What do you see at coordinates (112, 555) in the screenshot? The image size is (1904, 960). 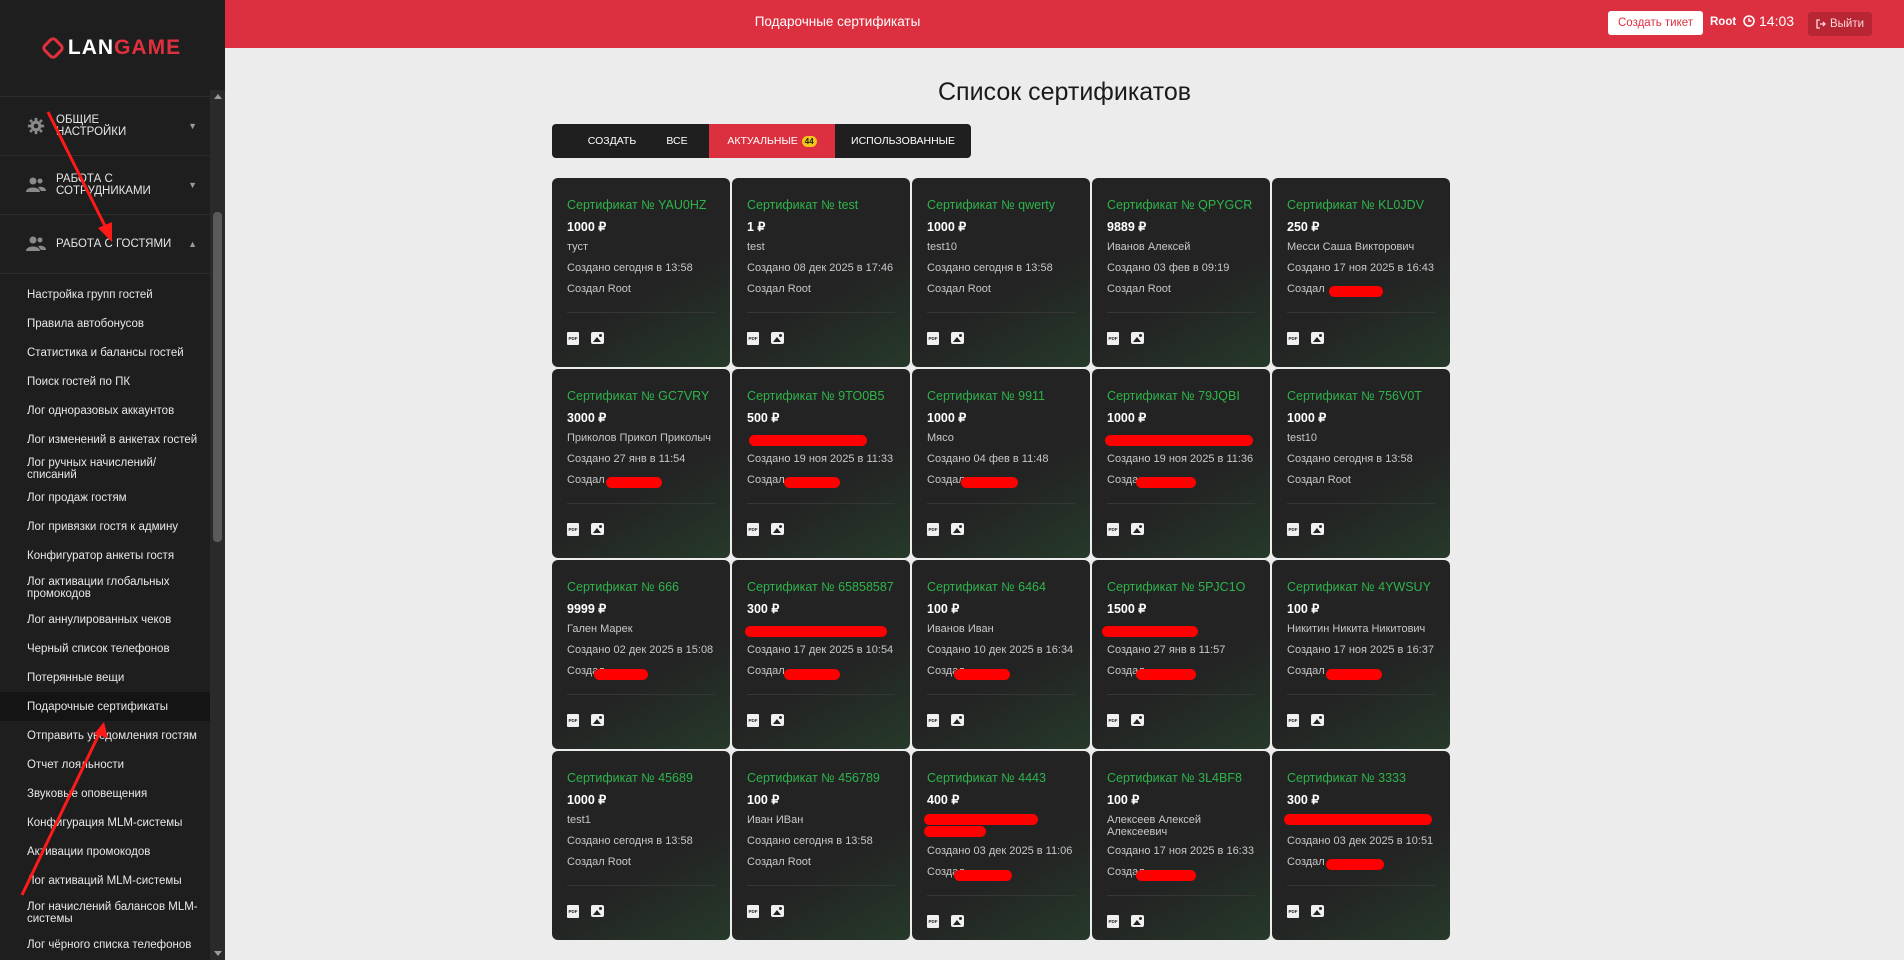 I see `sidebar-item: Конфигуратор анкеты гостя` at bounding box center [112, 555].